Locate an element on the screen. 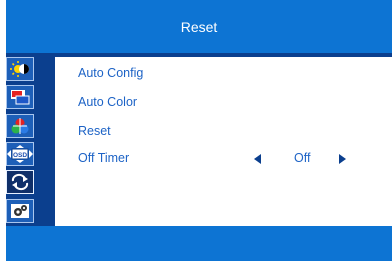 Image resolution: width=392 pixels, height=261 pixels. menu-item-auto-color: Auto Color is located at coordinates (107, 102).